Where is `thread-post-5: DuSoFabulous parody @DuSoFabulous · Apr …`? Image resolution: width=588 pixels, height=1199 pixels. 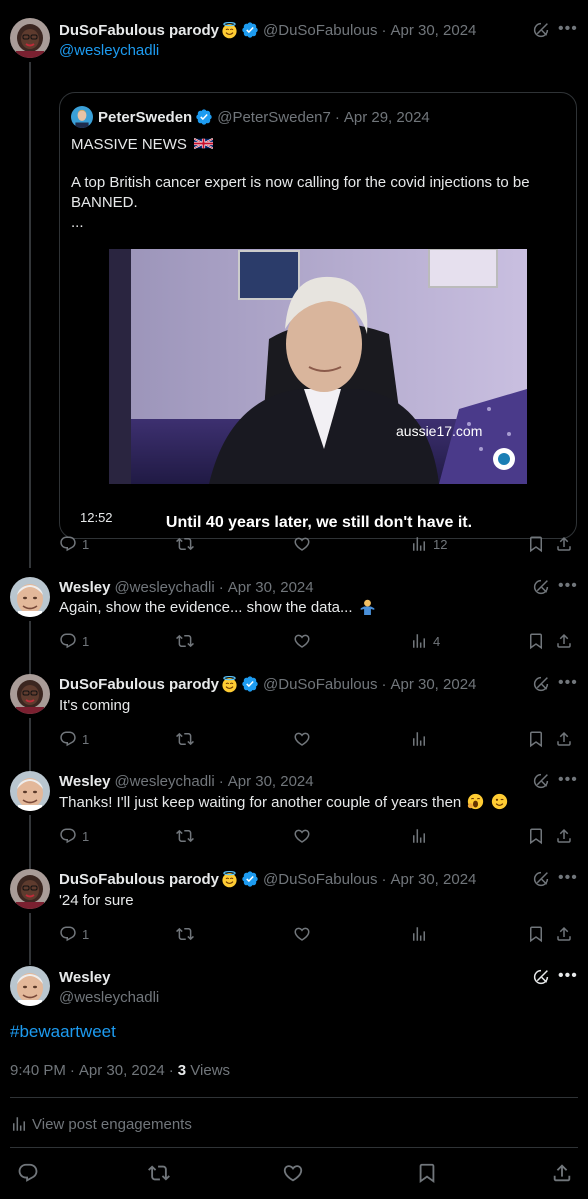 thread-post-5: DuSoFabulous parody @DuSoFabulous · Apr … is located at coordinates (294, 917).